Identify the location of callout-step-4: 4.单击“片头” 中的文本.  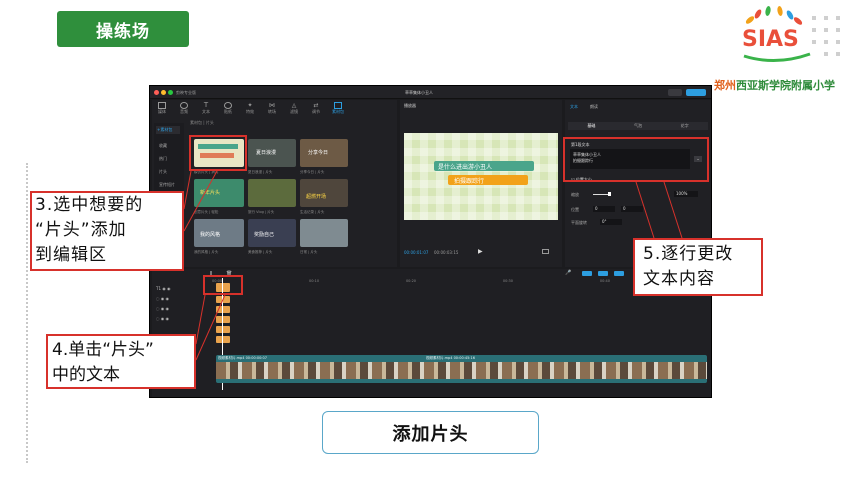
(121, 361).